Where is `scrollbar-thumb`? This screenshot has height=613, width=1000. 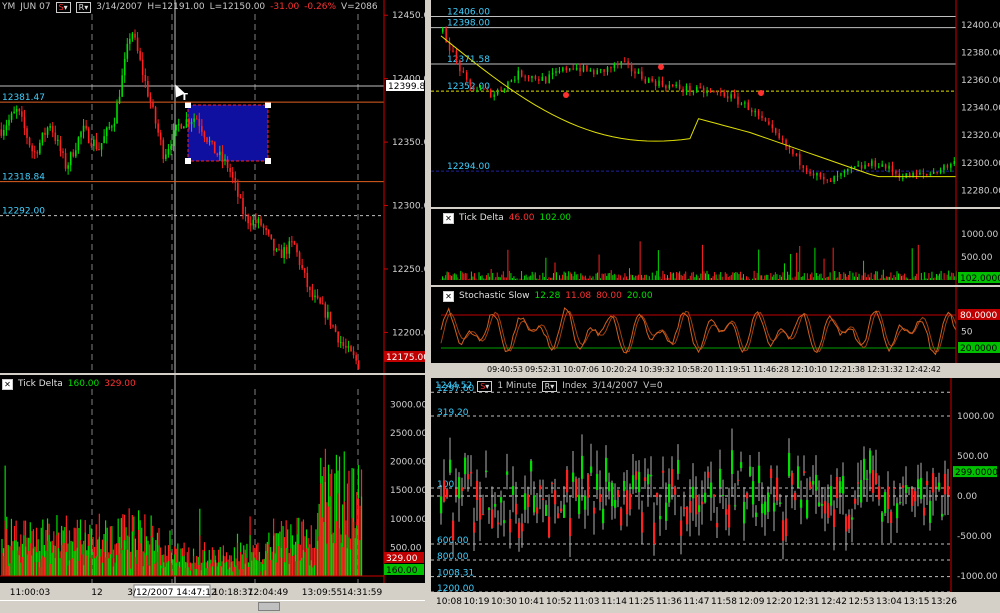 scrollbar-thumb is located at coordinates (269, 606).